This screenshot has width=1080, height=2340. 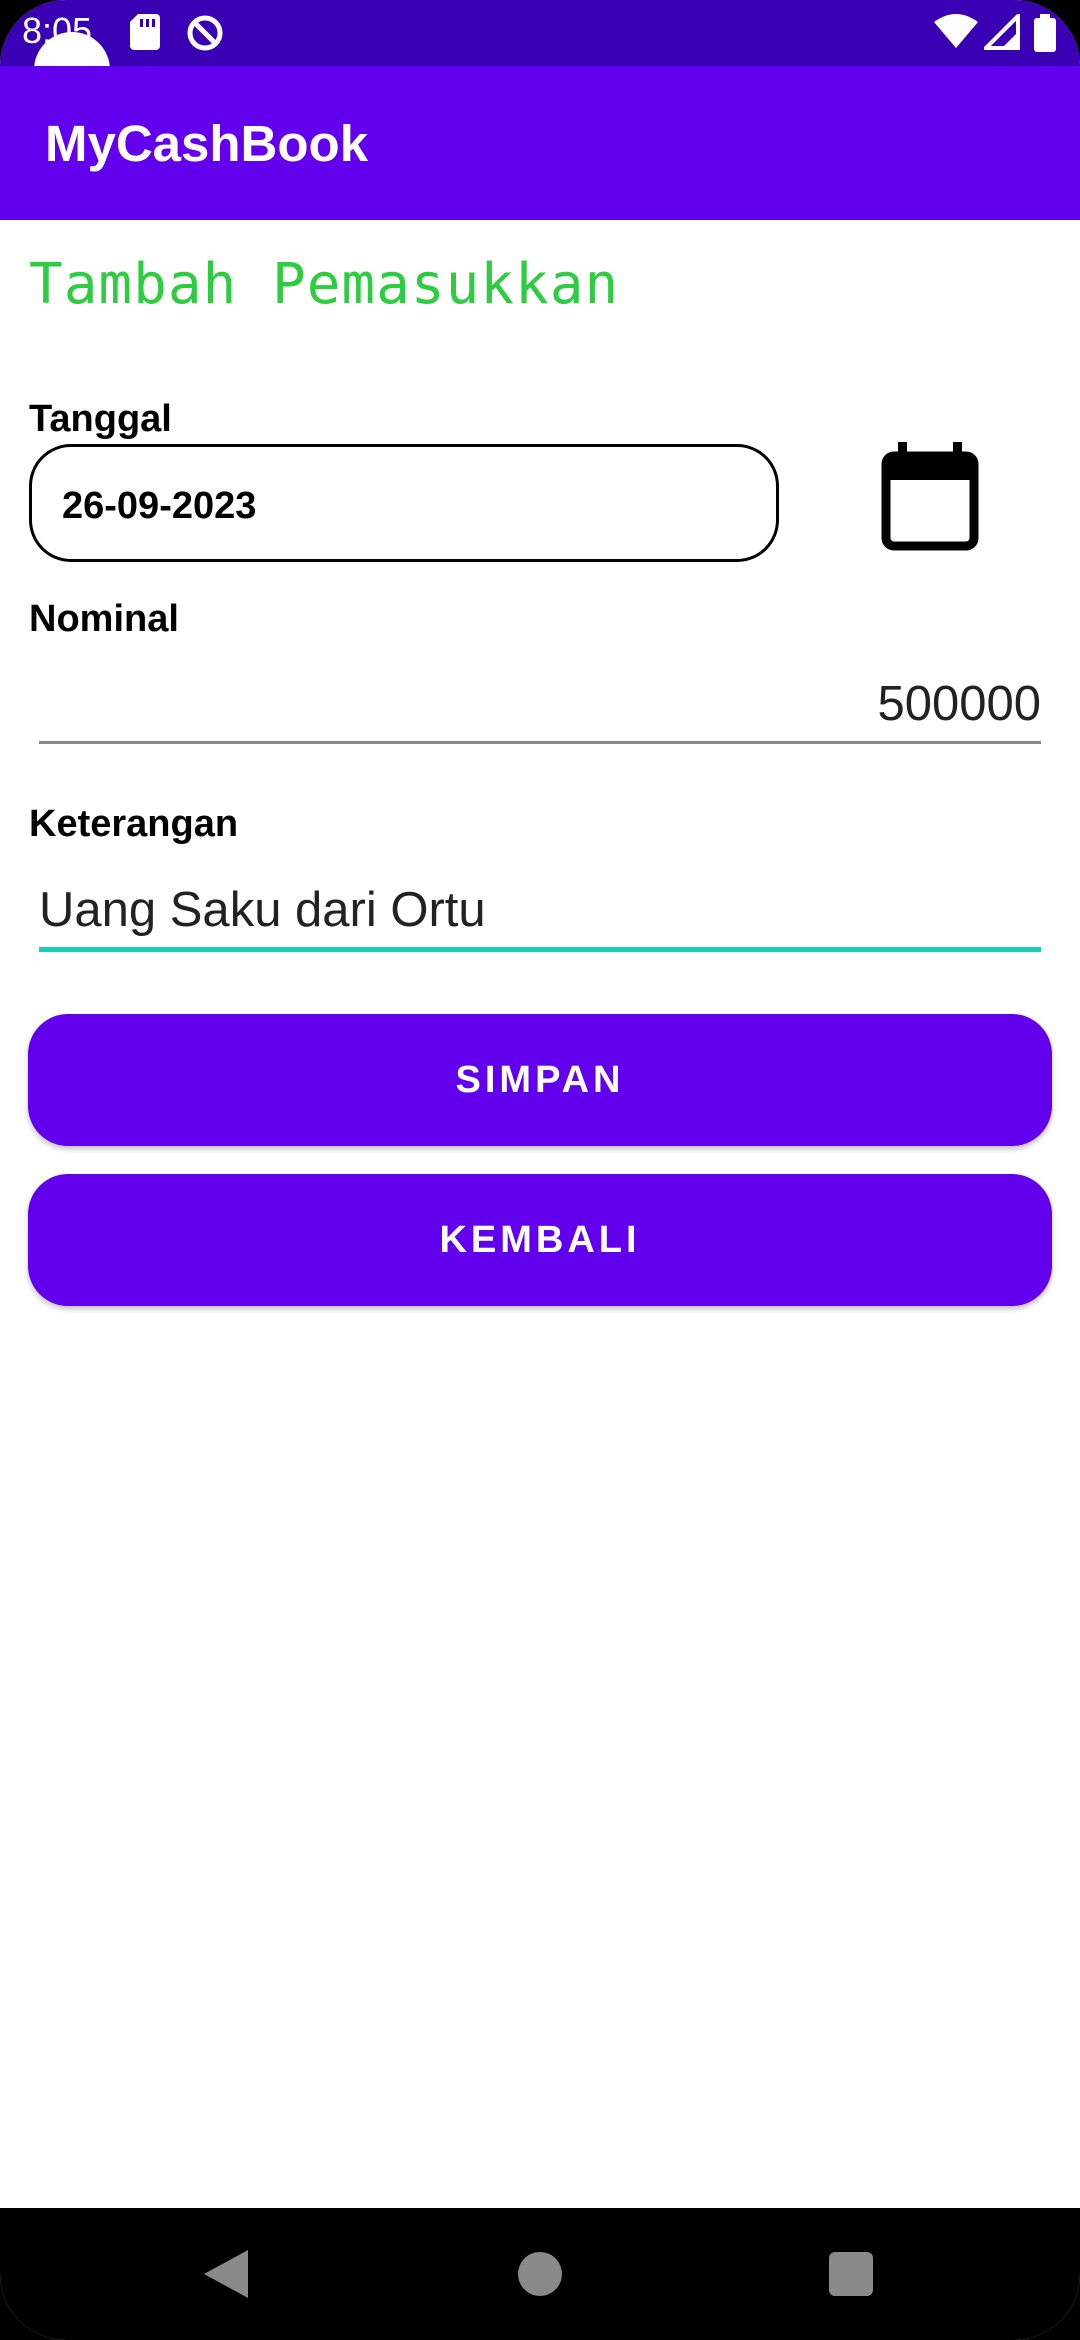 What do you see at coordinates (262, 910) in the screenshot?
I see `keterangan-value: Uang Saku dari Ortu` at bounding box center [262, 910].